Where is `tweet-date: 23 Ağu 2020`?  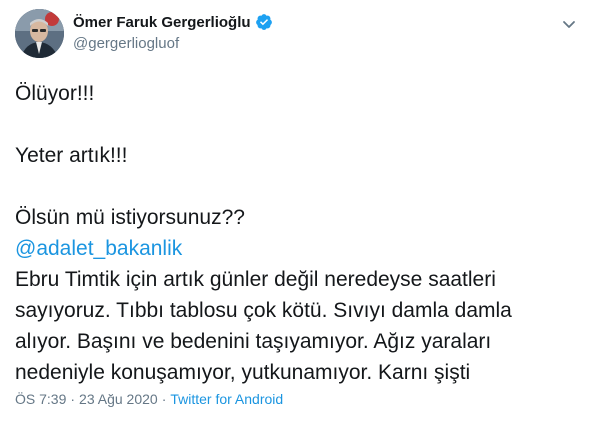
tweet-date: 23 Ağu 2020 is located at coordinates (118, 399).